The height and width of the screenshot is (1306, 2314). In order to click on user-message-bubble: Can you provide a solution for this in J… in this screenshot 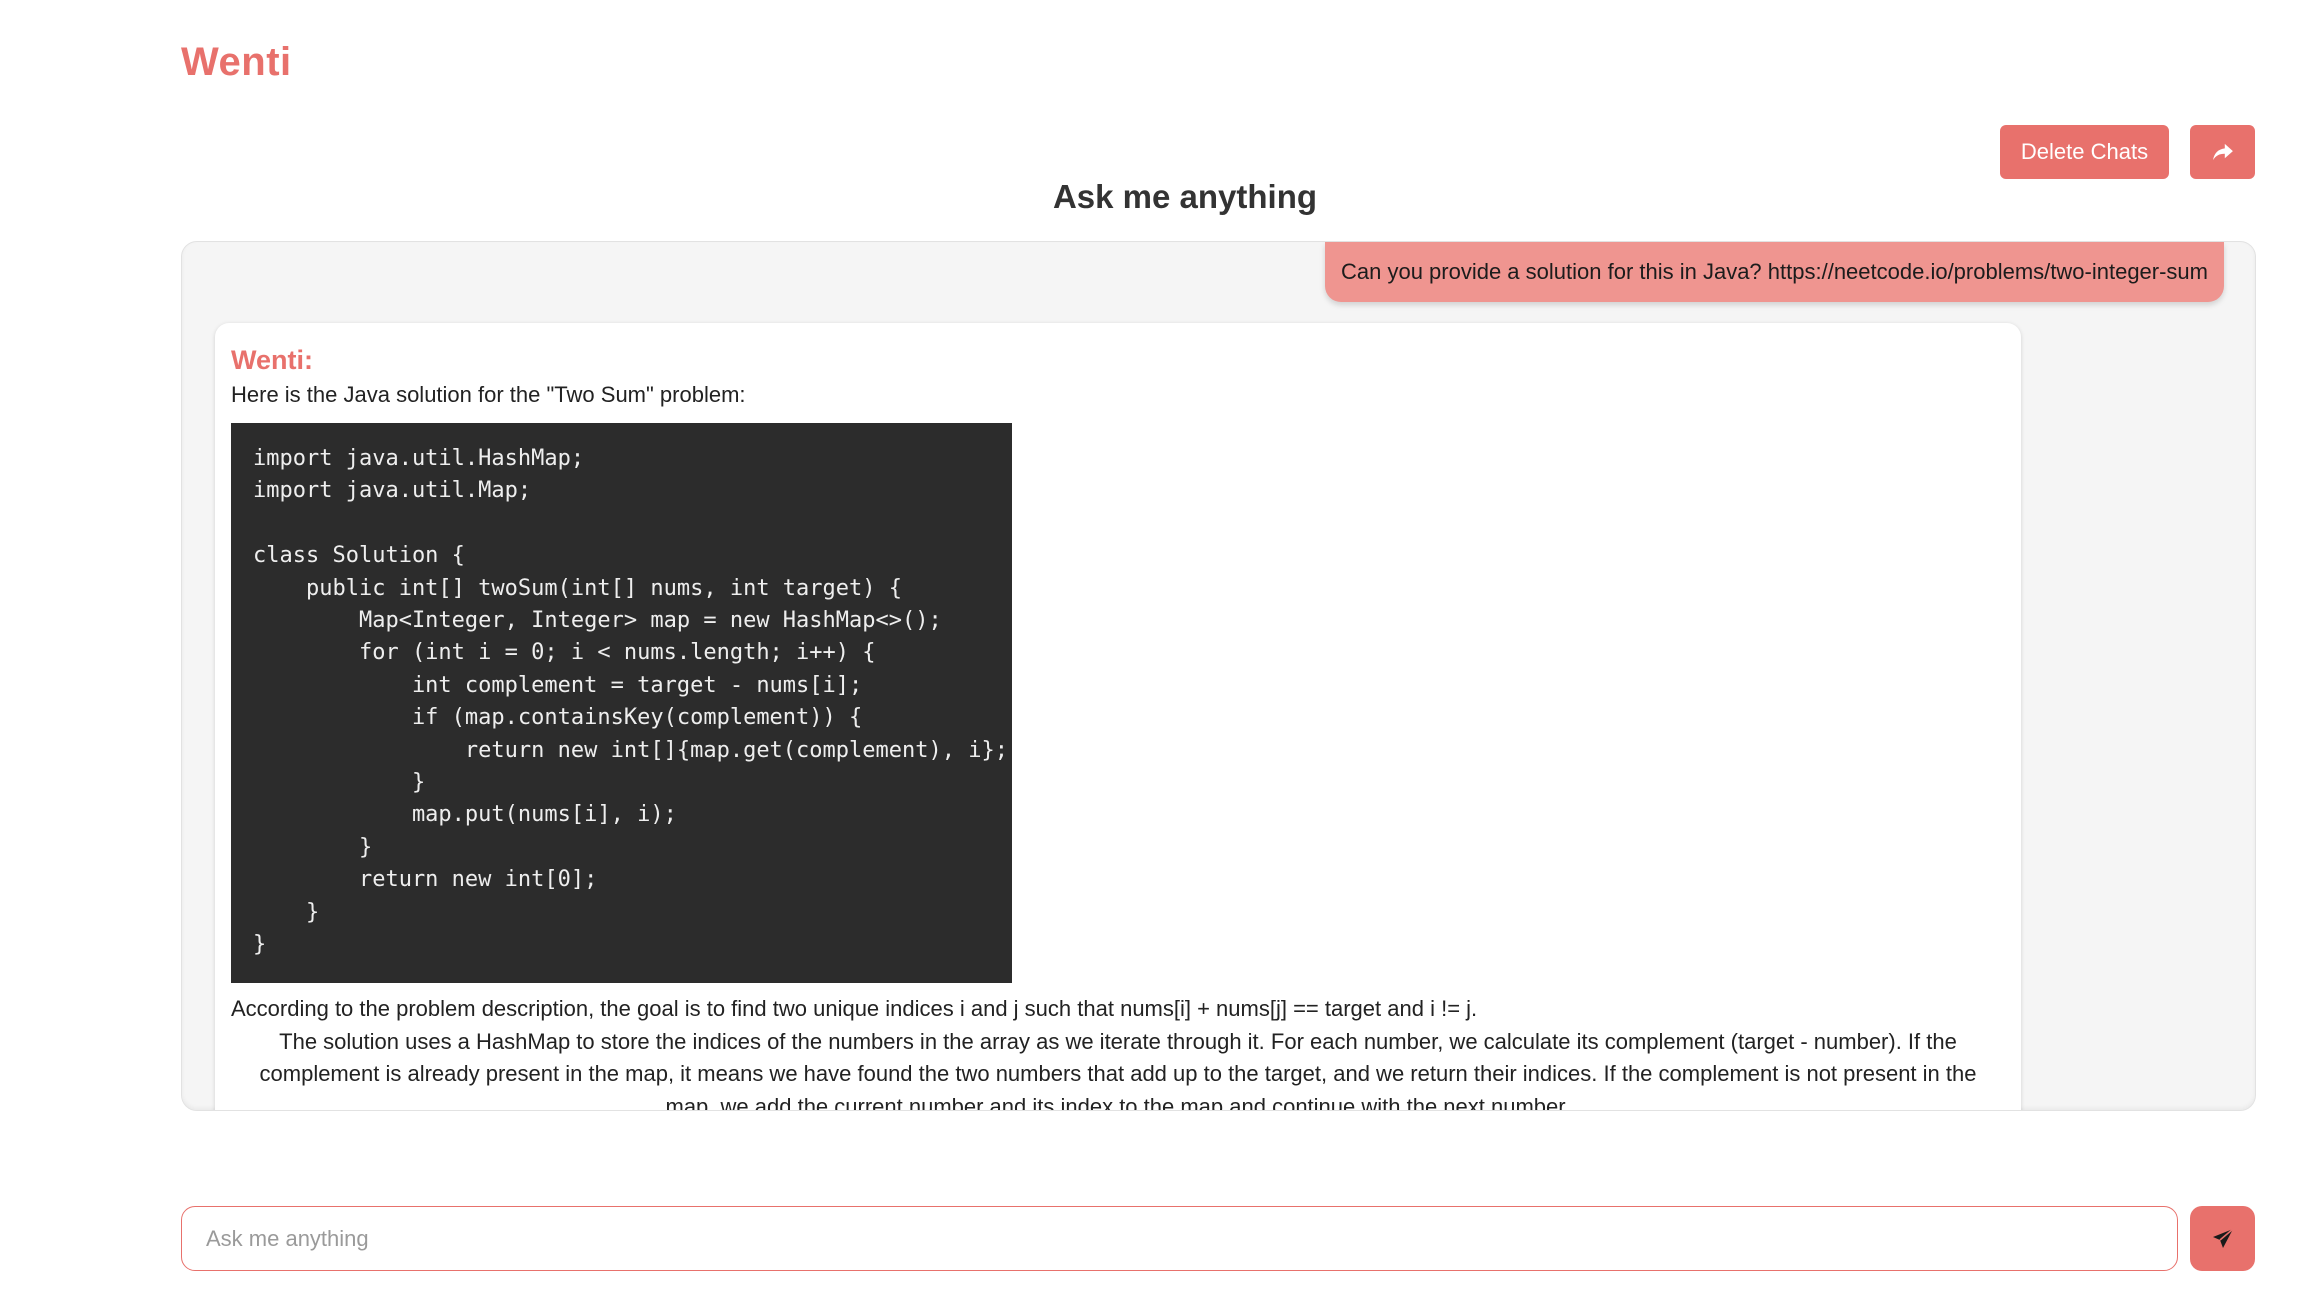, I will do `click(1774, 272)`.